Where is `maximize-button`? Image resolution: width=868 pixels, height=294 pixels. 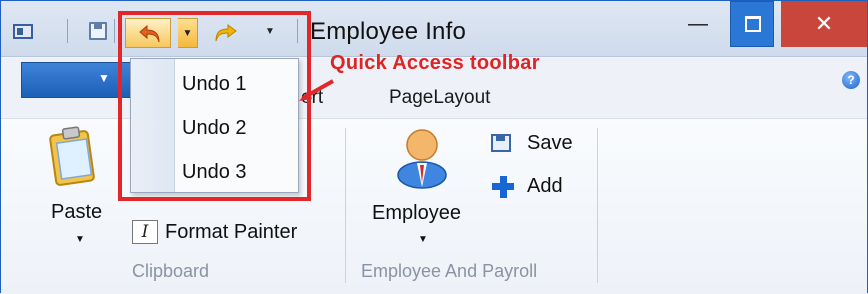 maximize-button is located at coordinates (752, 24).